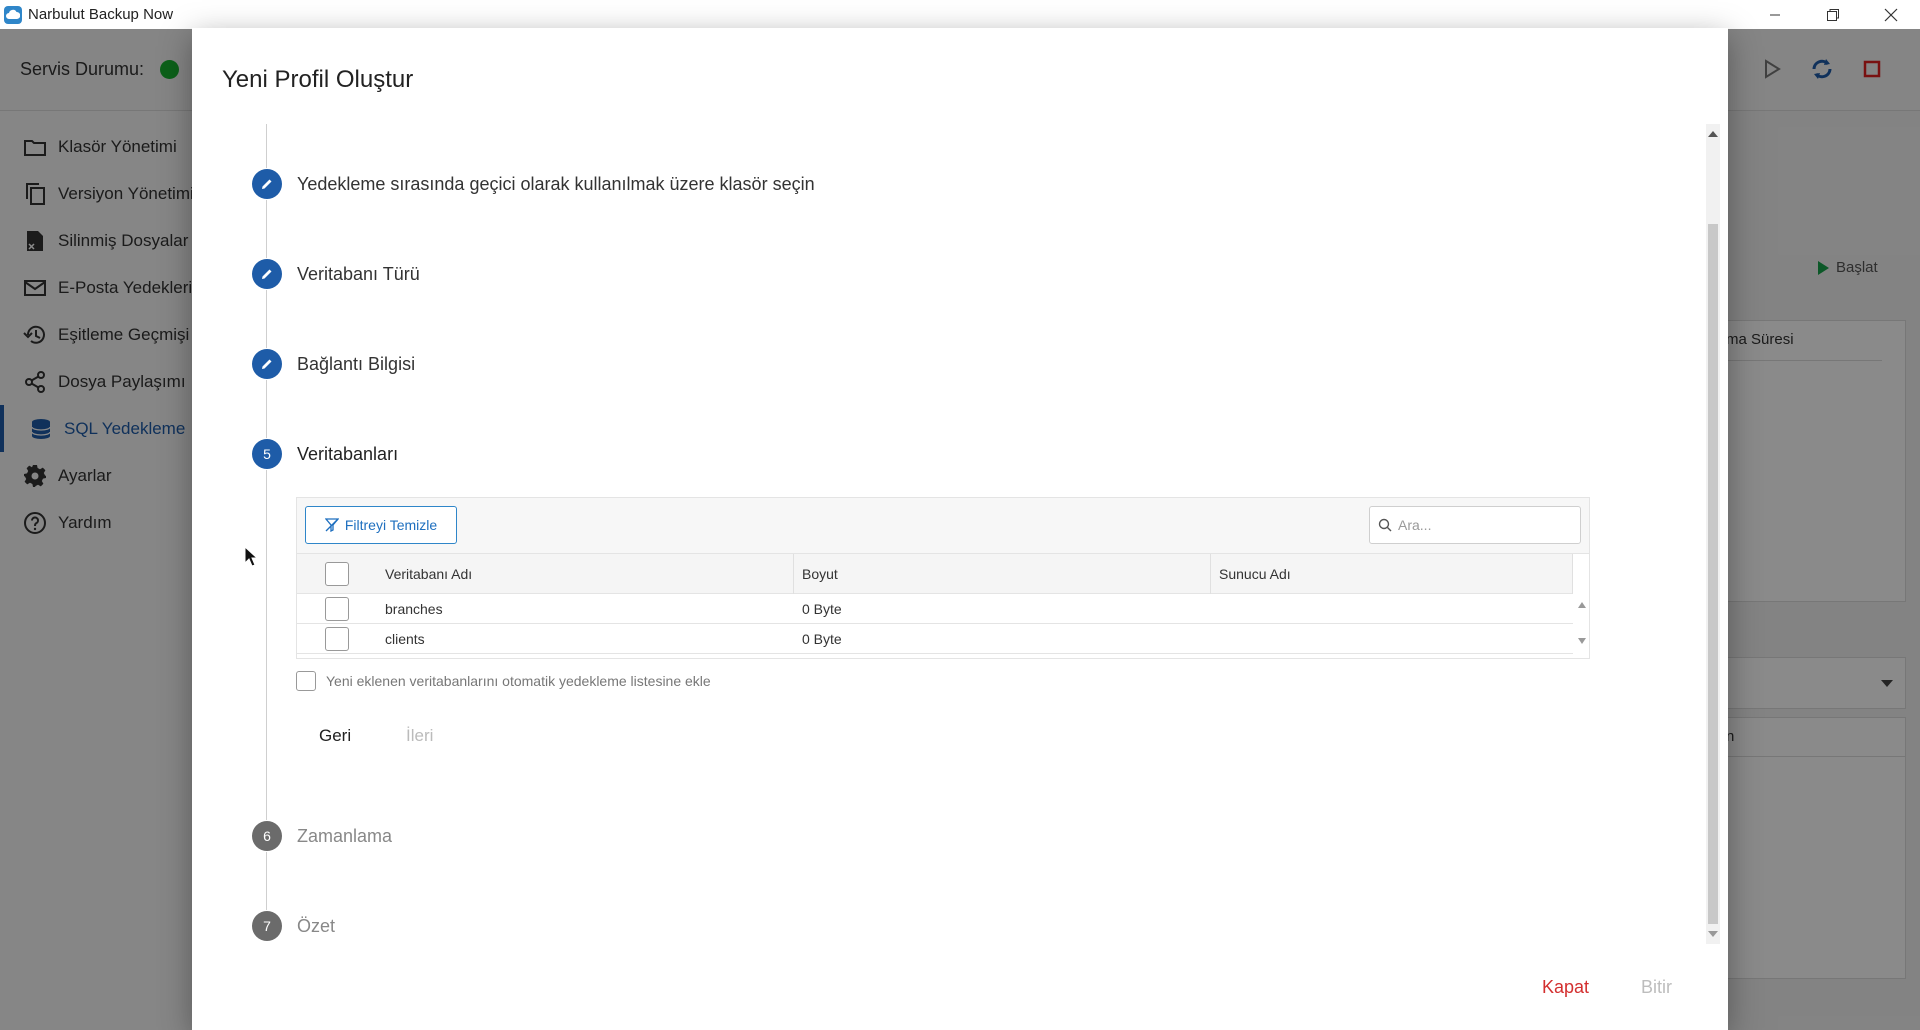 This screenshot has height=1030, width=1920. What do you see at coordinates (935, 609) in the screenshot?
I see `table-row: branches 0 Byte` at bounding box center [935, 609].